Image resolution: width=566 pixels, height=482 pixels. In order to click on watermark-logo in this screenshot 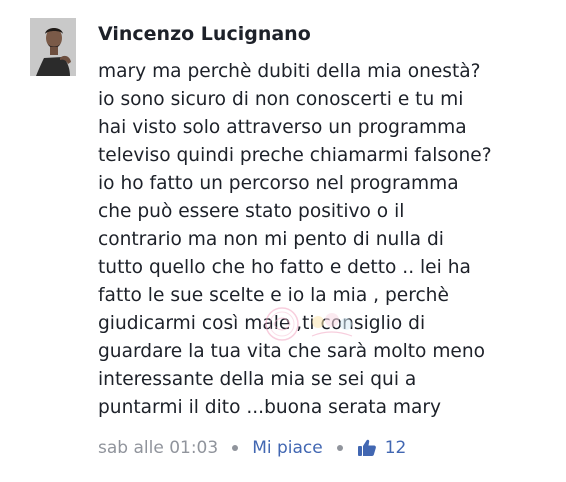, I will do `click(309, 324)`.